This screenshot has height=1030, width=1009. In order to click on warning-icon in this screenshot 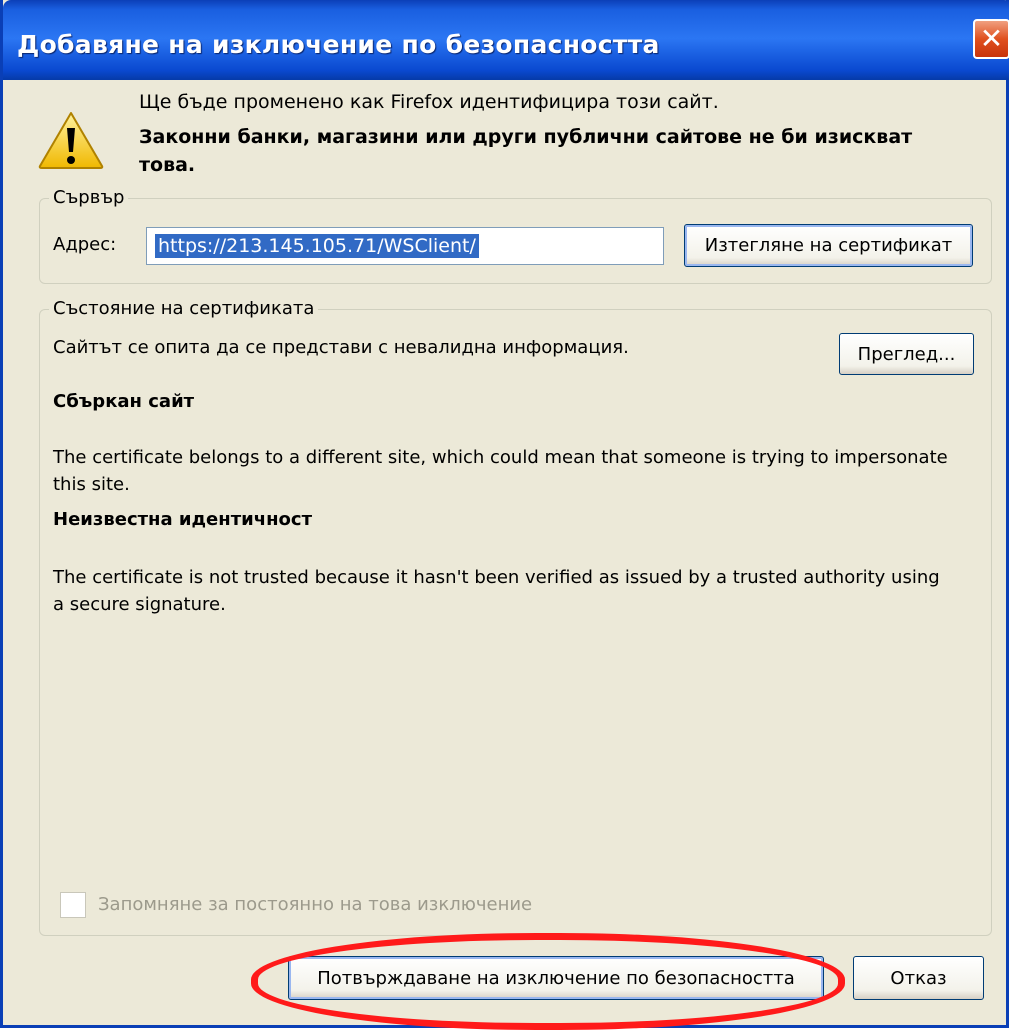, I will do `click(71, 140)`.